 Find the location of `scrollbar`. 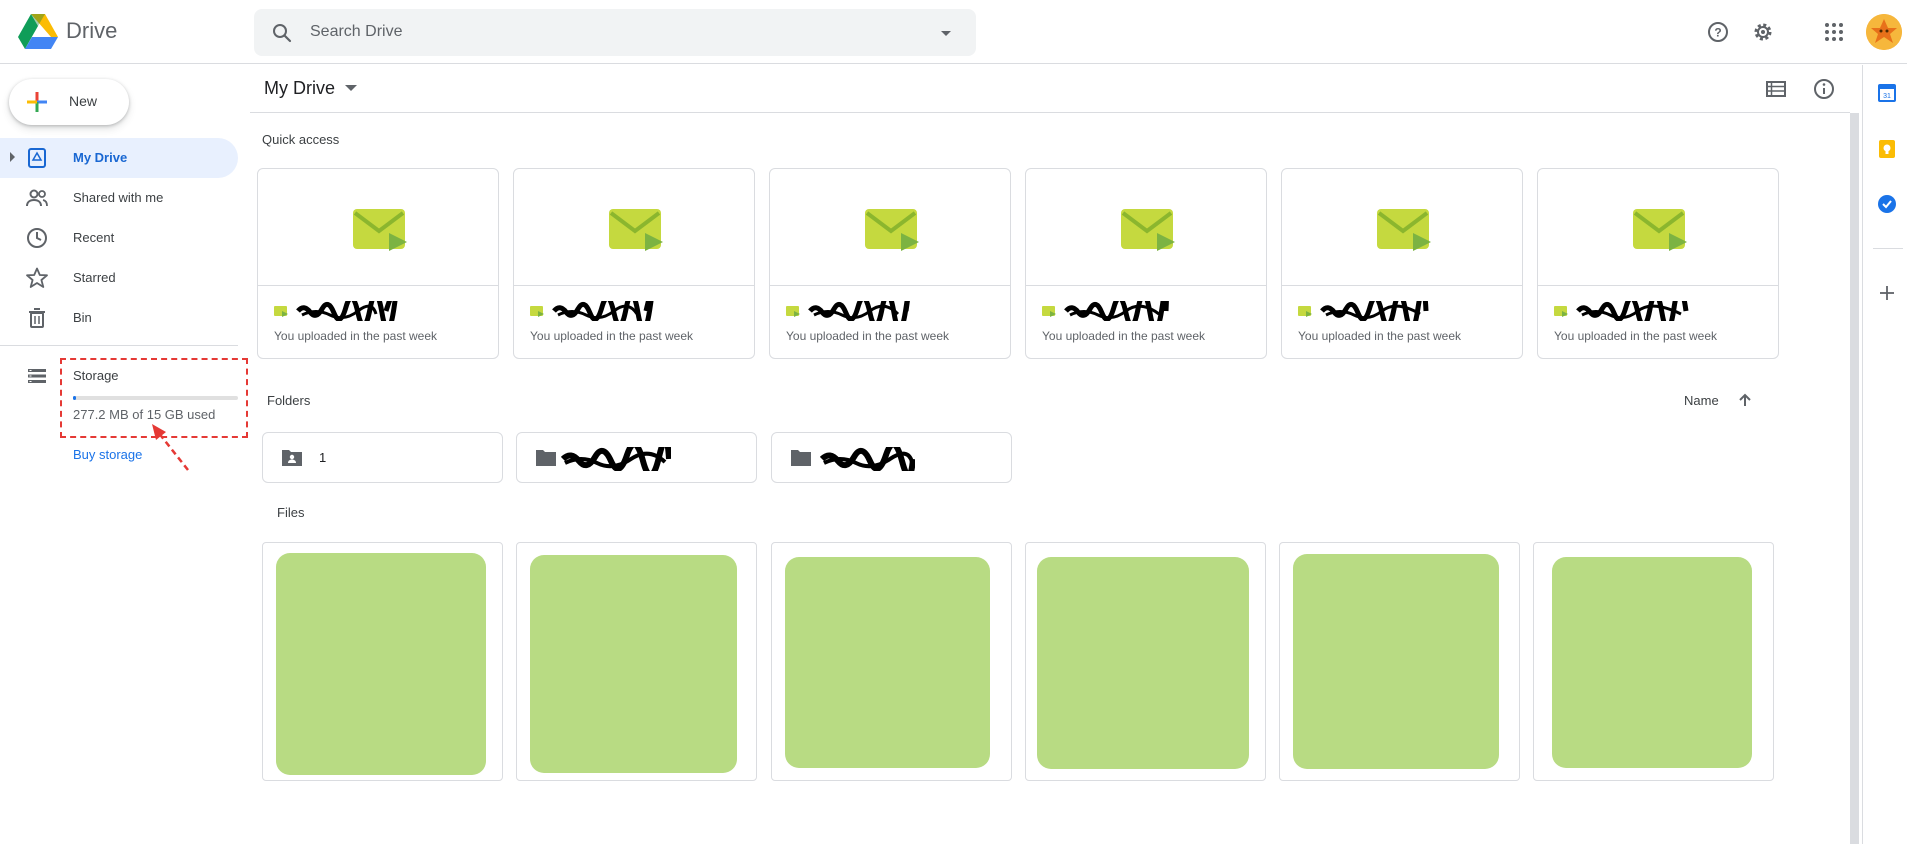

scrollbar is located at coordinates (1854, 478).